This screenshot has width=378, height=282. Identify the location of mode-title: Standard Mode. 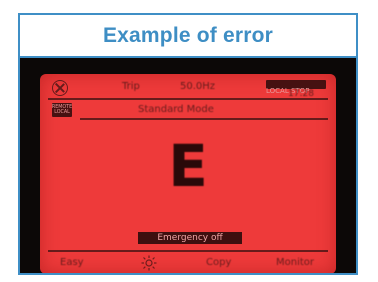
(176, 109).